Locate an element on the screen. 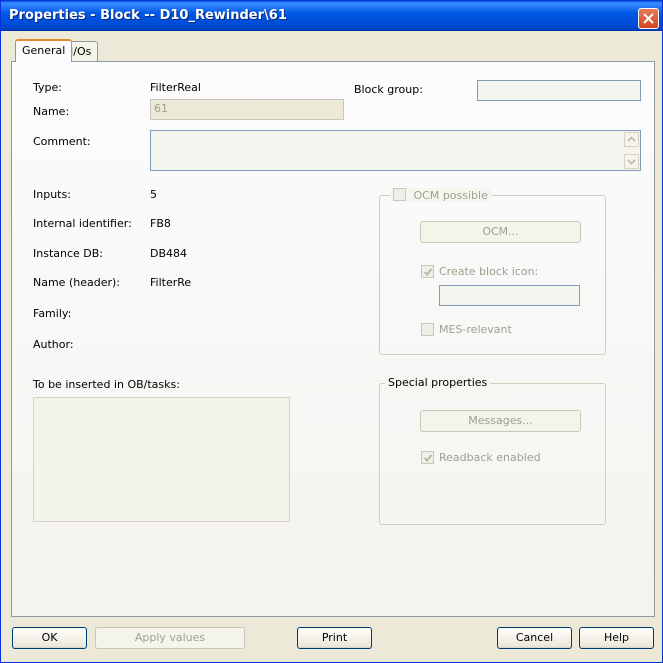 The height and width of the screenshot is (663, 663). cancel-button: Cancel is located at coordinates (534, 638).